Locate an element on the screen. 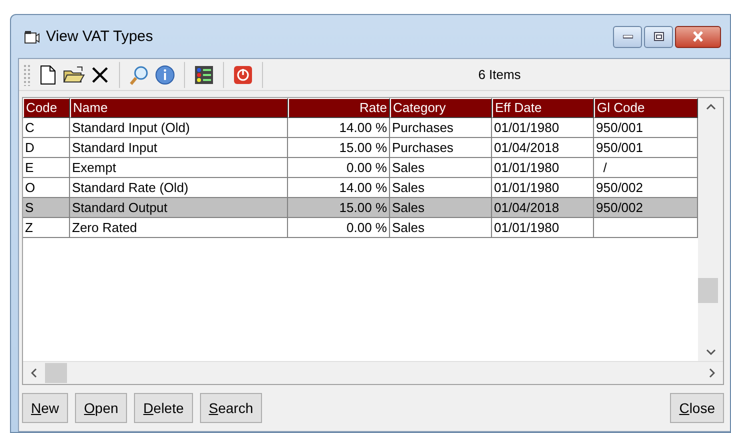 The image size is (731, 433). item-count: 6 Items is located at coordinates (499, 74).